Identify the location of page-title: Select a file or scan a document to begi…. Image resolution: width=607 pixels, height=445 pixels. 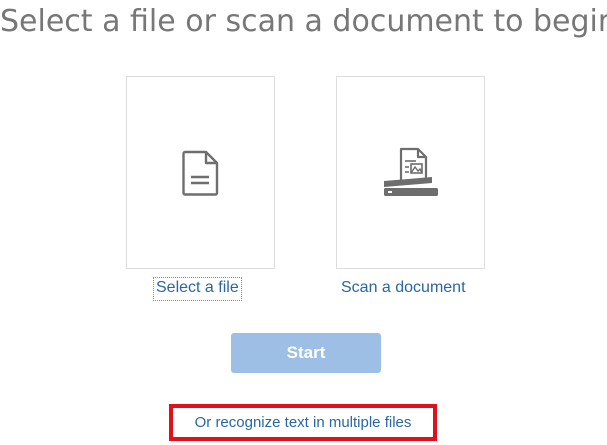
(303, 21).